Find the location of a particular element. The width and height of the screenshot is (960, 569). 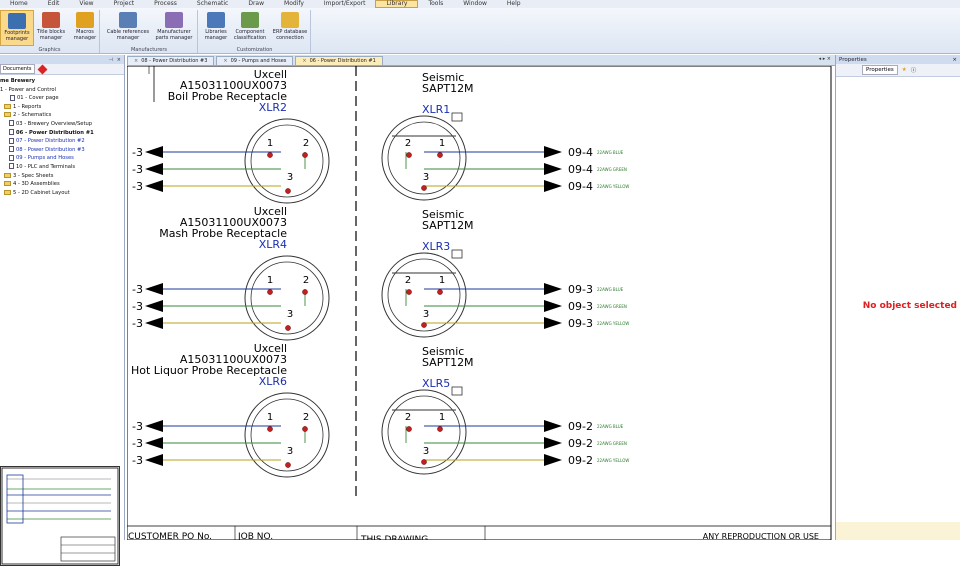

star-icon: ★ is located at coordinates (904, 70).